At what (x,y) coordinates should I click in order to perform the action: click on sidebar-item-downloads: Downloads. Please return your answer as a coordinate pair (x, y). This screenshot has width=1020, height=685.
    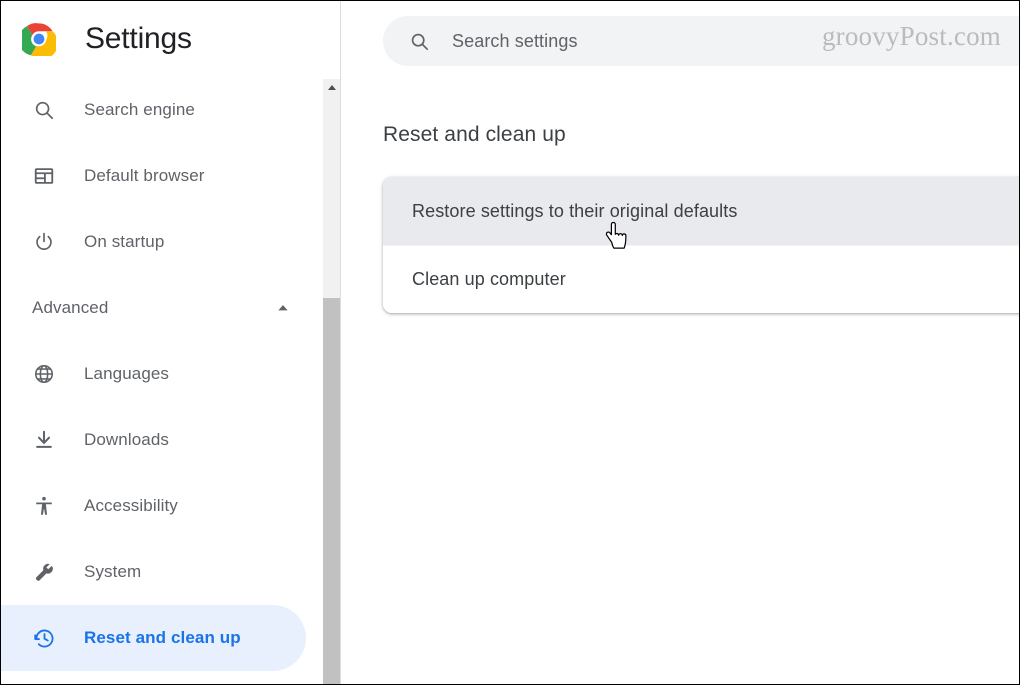
    Looking at the image, I should click on (162, 440).